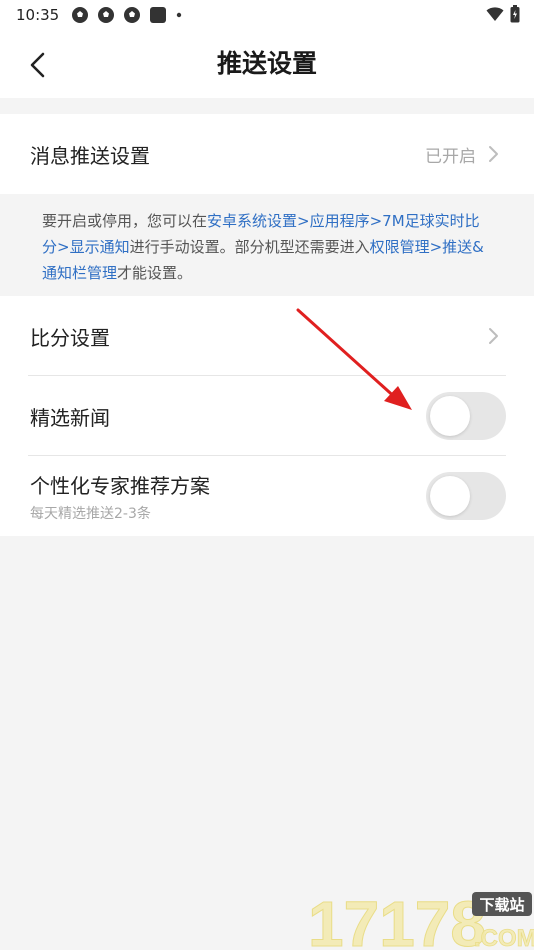 The width and height of the screenshot is (534, 950). What do you see at coordinates (90, 513) in the screenshot?
I see `expert-recommend-subtitle: 每天精选推送2-3条` at bounding box center [90, 513].